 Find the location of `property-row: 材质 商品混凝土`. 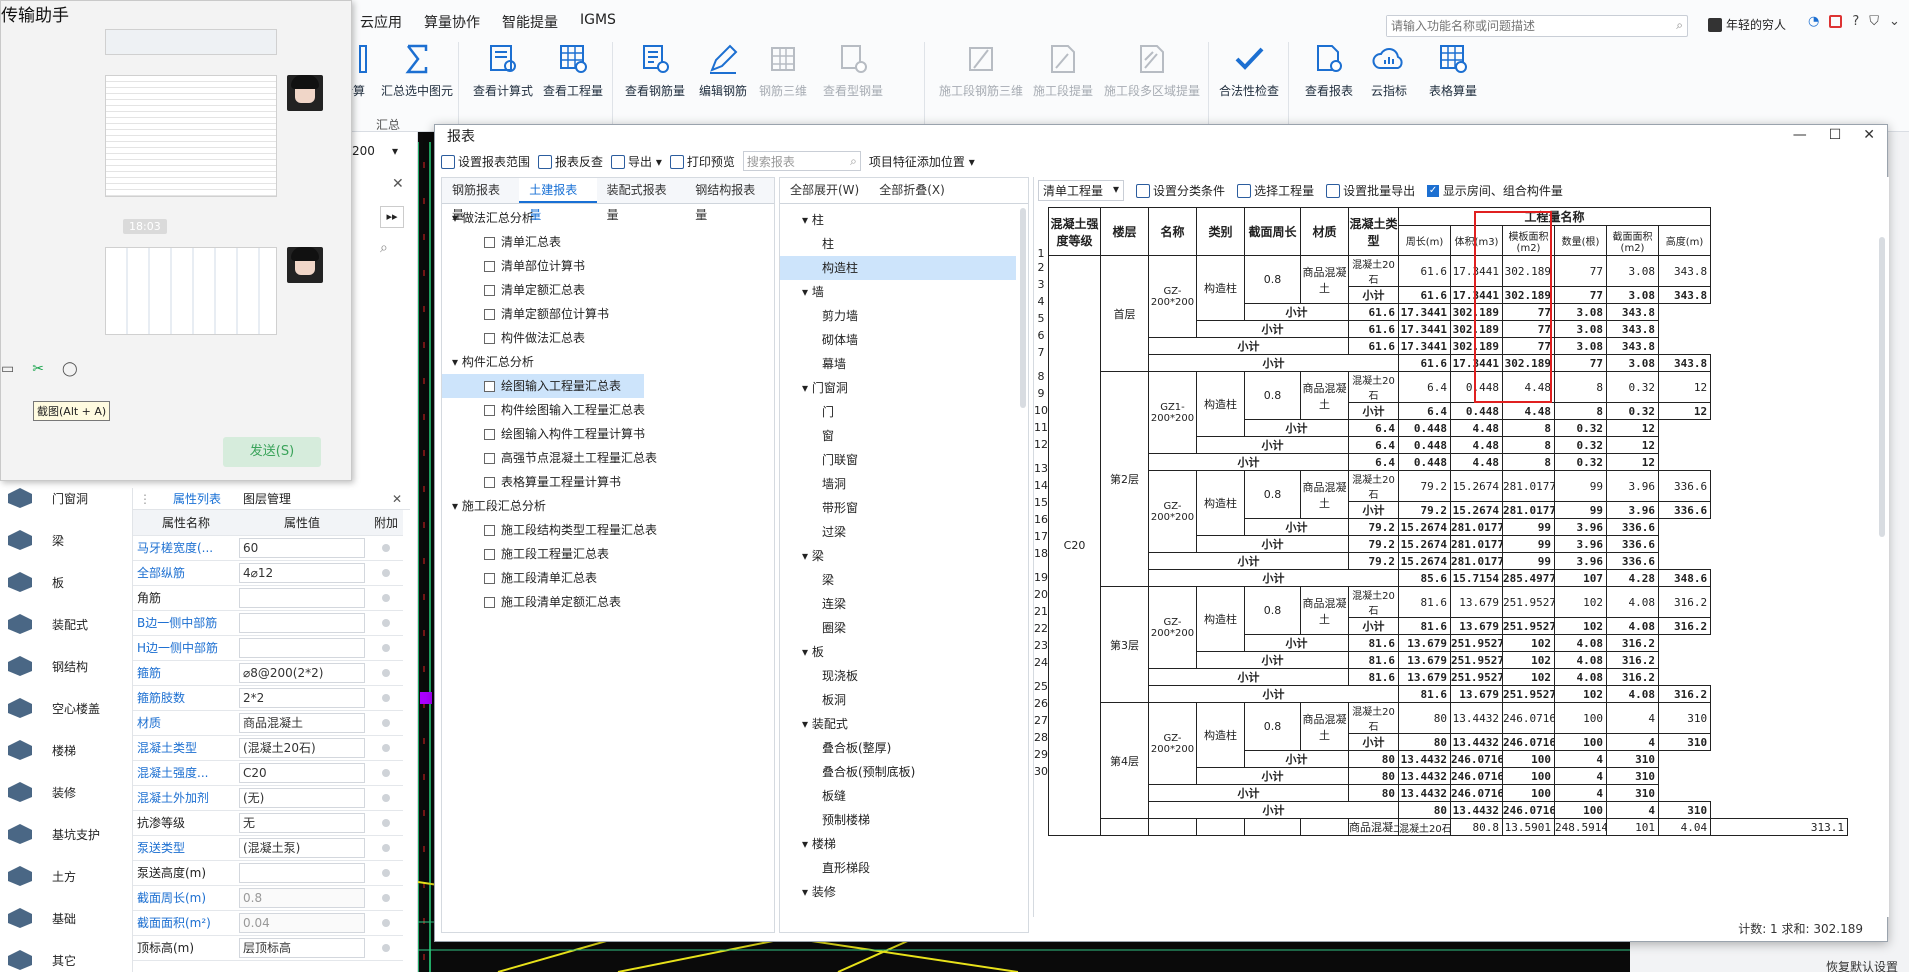

property-row: 材质 商品混凝土 is located at coordinates (268, 723).